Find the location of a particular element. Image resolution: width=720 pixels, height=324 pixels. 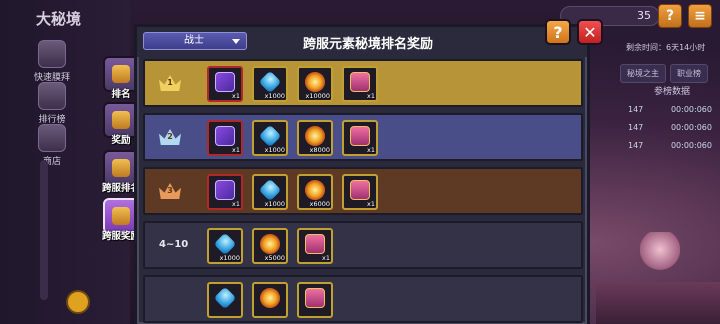

reward-items: x1 x1000 x6000 x1 is located at coordinates (292, 192).